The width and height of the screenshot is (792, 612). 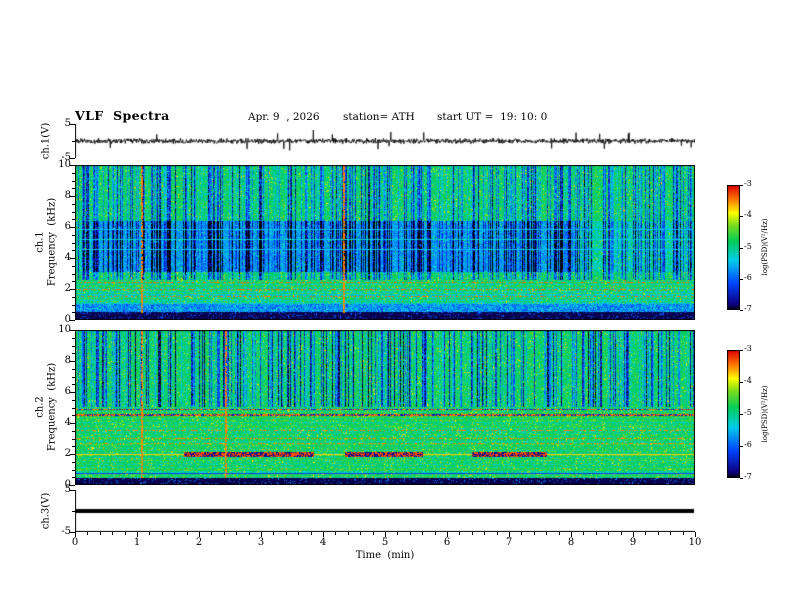 I want to click on y-tick-label: 5, so click(x=67, y=489).